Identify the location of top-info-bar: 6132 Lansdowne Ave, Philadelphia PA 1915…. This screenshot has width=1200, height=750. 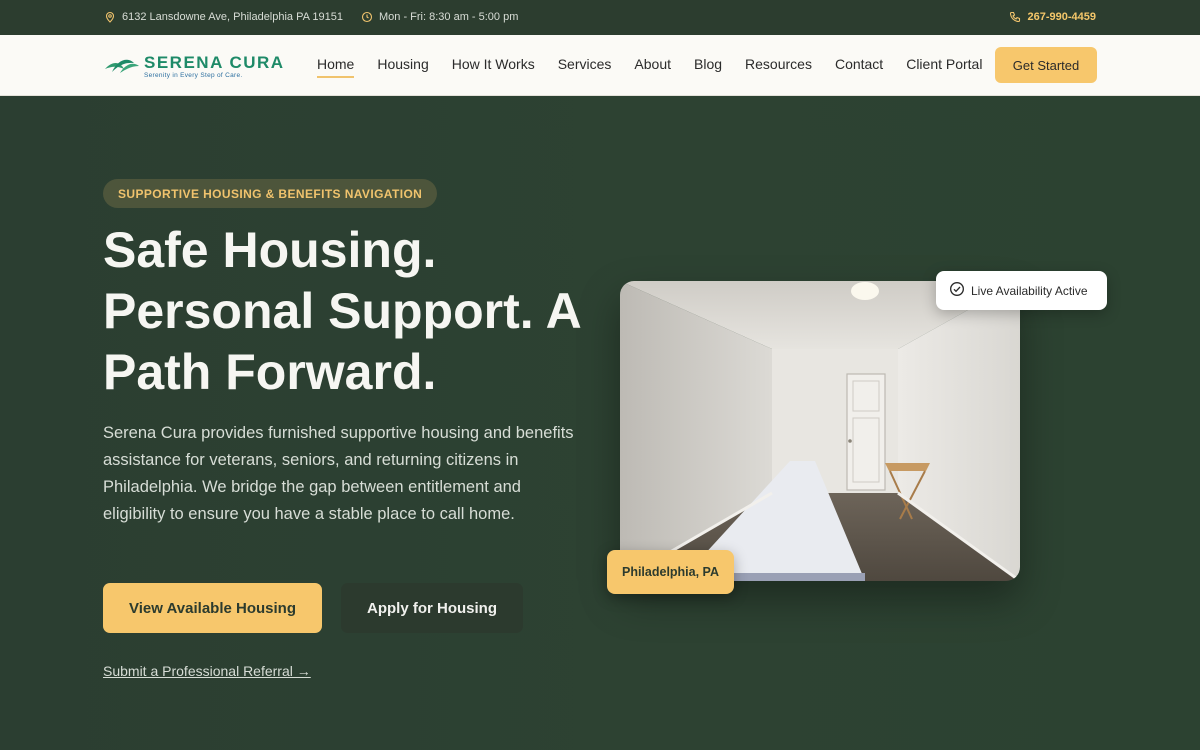
(600, 17).